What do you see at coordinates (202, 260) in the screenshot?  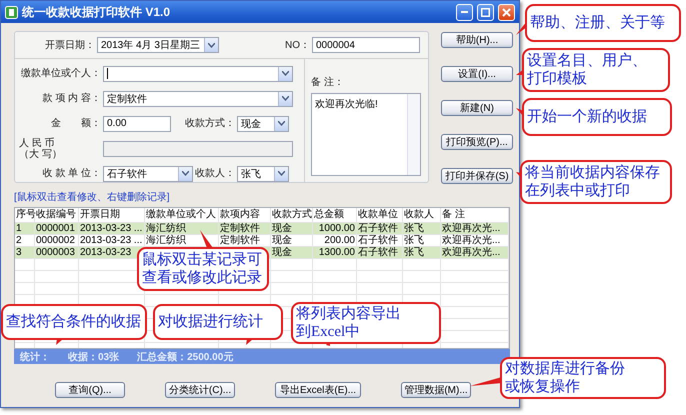 I see `callout-text: 鼠标双击某记录可` at bounding box center [202, 260].